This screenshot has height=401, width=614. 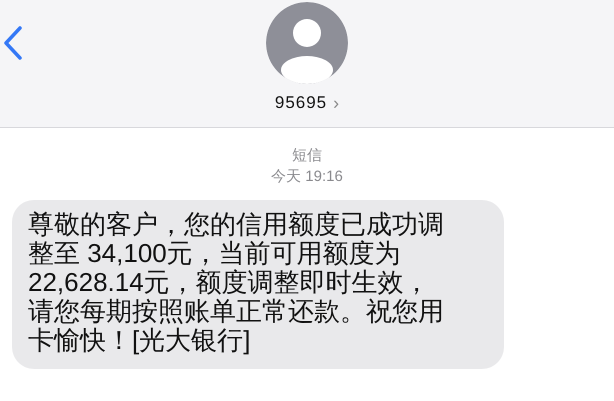 I want to click on contact-name: 95695, so click(x=301, y=103).